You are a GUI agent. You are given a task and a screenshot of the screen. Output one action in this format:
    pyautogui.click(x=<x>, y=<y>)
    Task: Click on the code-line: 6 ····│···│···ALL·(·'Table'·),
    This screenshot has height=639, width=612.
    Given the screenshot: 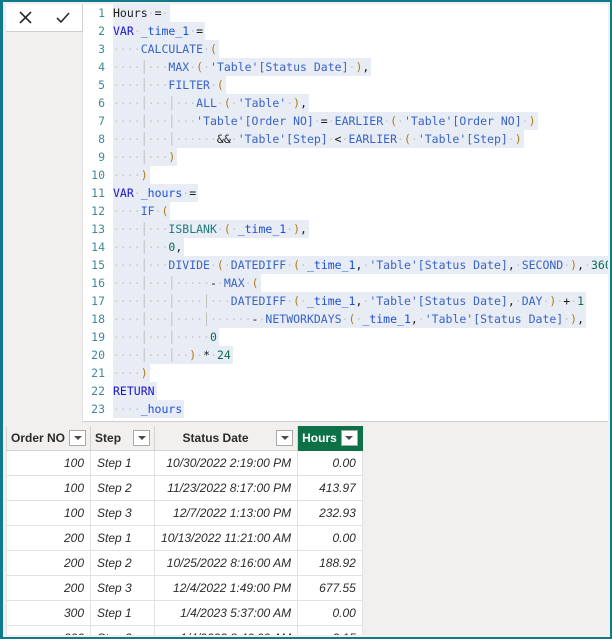 What is the action you would take?
    pyautogui.click(x=345, y=103)
    